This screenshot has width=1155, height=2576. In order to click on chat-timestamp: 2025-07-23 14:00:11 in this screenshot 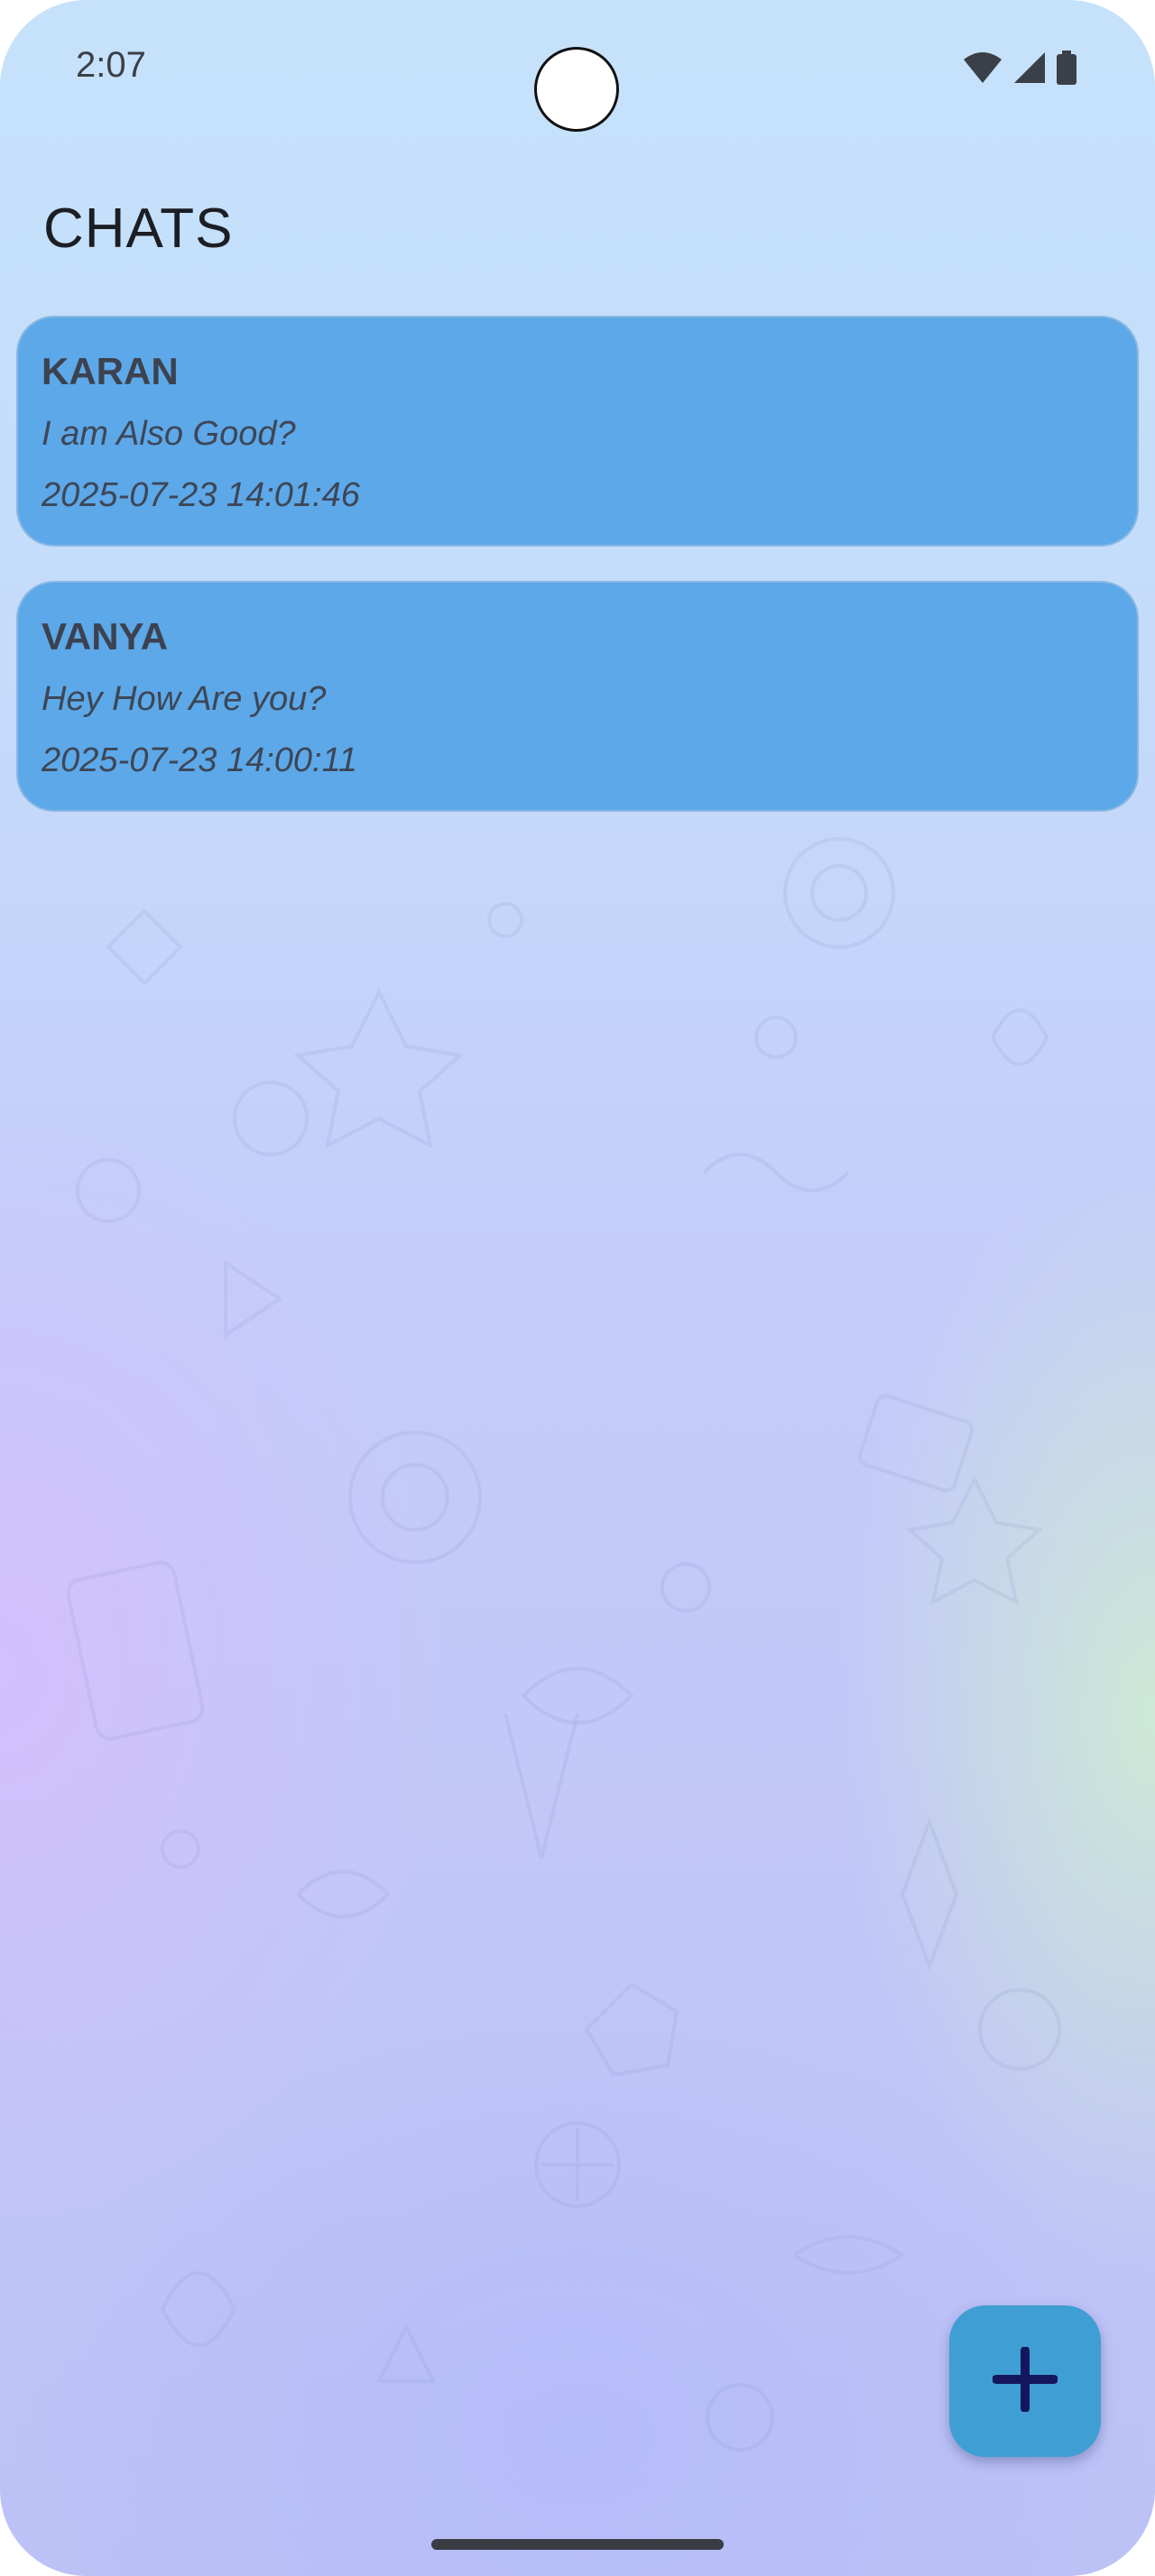, I will do `click(200, 760)`.